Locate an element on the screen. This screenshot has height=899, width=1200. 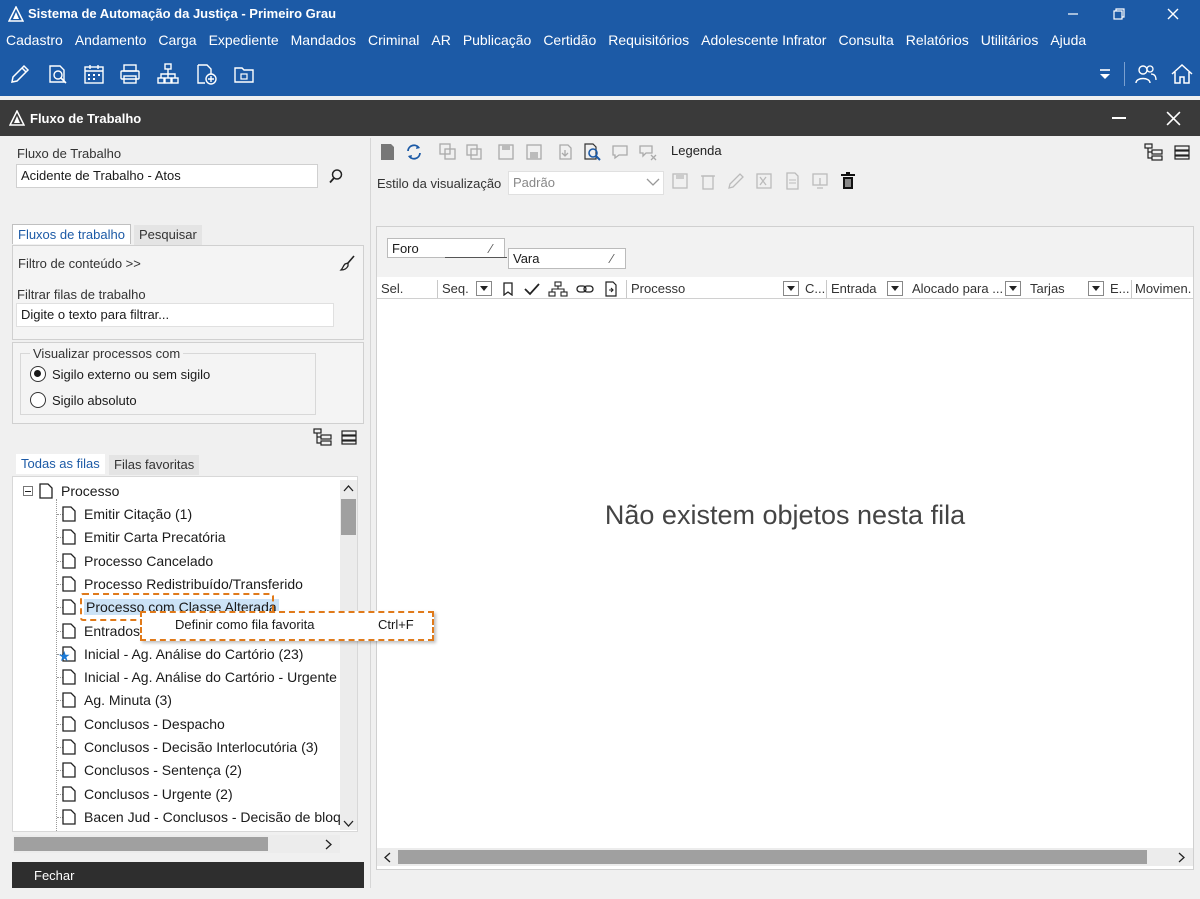
tree-item: Conclusos - Decisão Interlocutória (3) is located at coordinates (190, 747).